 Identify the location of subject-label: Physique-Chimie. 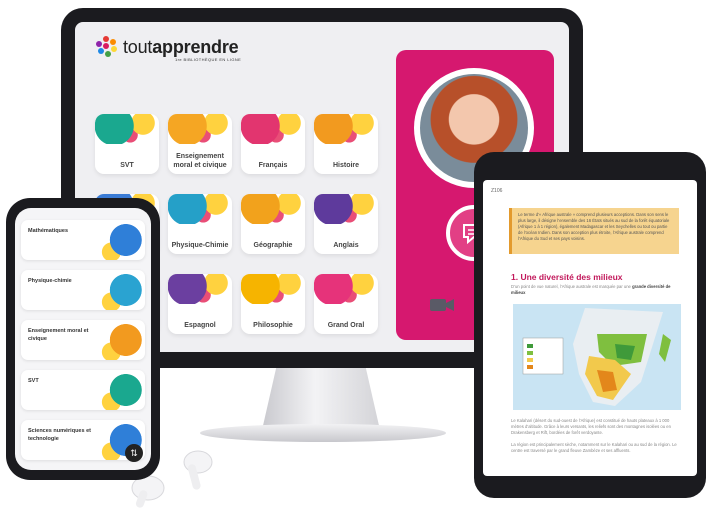
(200, 245).